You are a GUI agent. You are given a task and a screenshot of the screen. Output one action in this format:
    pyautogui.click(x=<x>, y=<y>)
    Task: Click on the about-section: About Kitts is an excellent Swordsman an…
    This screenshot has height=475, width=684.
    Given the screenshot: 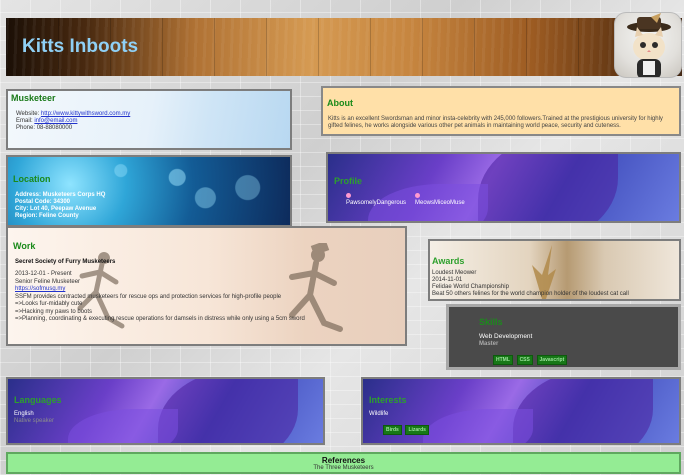 What is the action you would take?
    pyautogui.click(x=501, y=111)
    